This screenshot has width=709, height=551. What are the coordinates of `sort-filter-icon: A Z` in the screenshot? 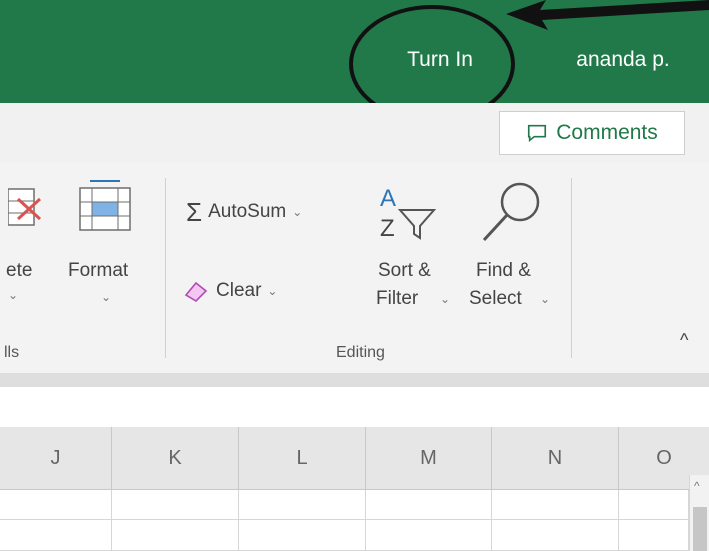 It's located at (408, 211).